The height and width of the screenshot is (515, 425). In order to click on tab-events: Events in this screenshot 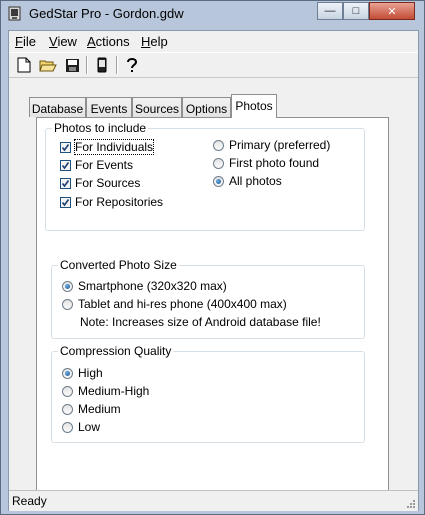, I will do `click(109, 107)`.